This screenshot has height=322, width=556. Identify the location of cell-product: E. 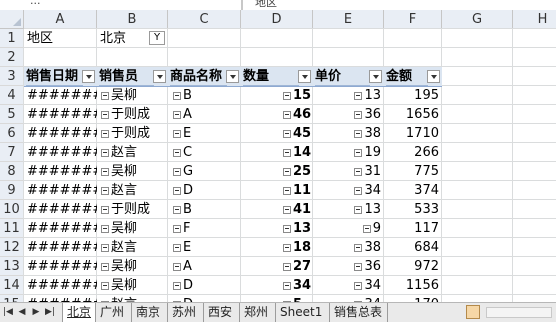
(207, 133).